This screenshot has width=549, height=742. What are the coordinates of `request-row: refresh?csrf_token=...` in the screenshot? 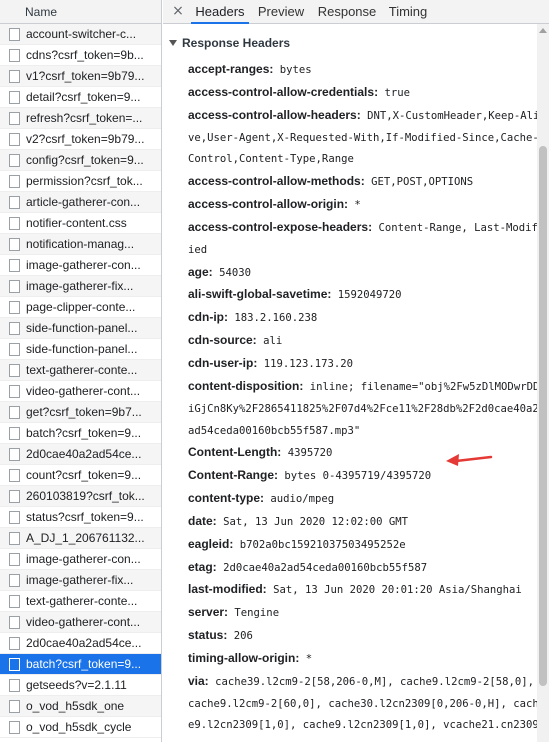 It's located at (80, 118).